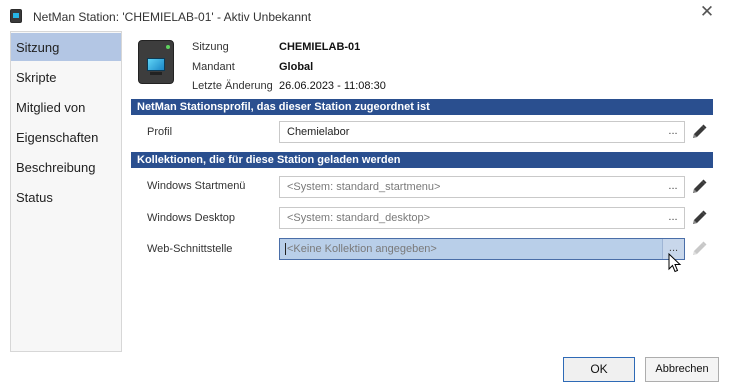  What do you see at coordinates (285, 249) in the screenshot?
I see `text-caret` at bounding box center [285, 249].